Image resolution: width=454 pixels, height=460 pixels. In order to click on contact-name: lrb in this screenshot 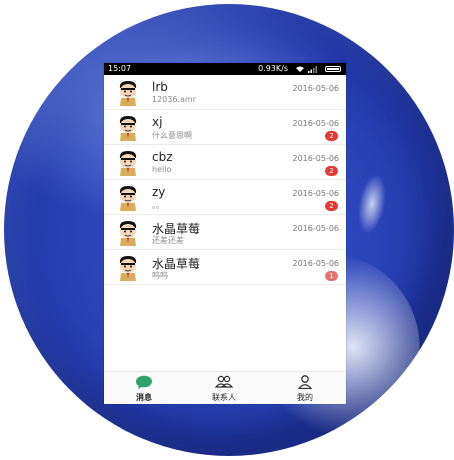, I will do `click(160, 87)`.